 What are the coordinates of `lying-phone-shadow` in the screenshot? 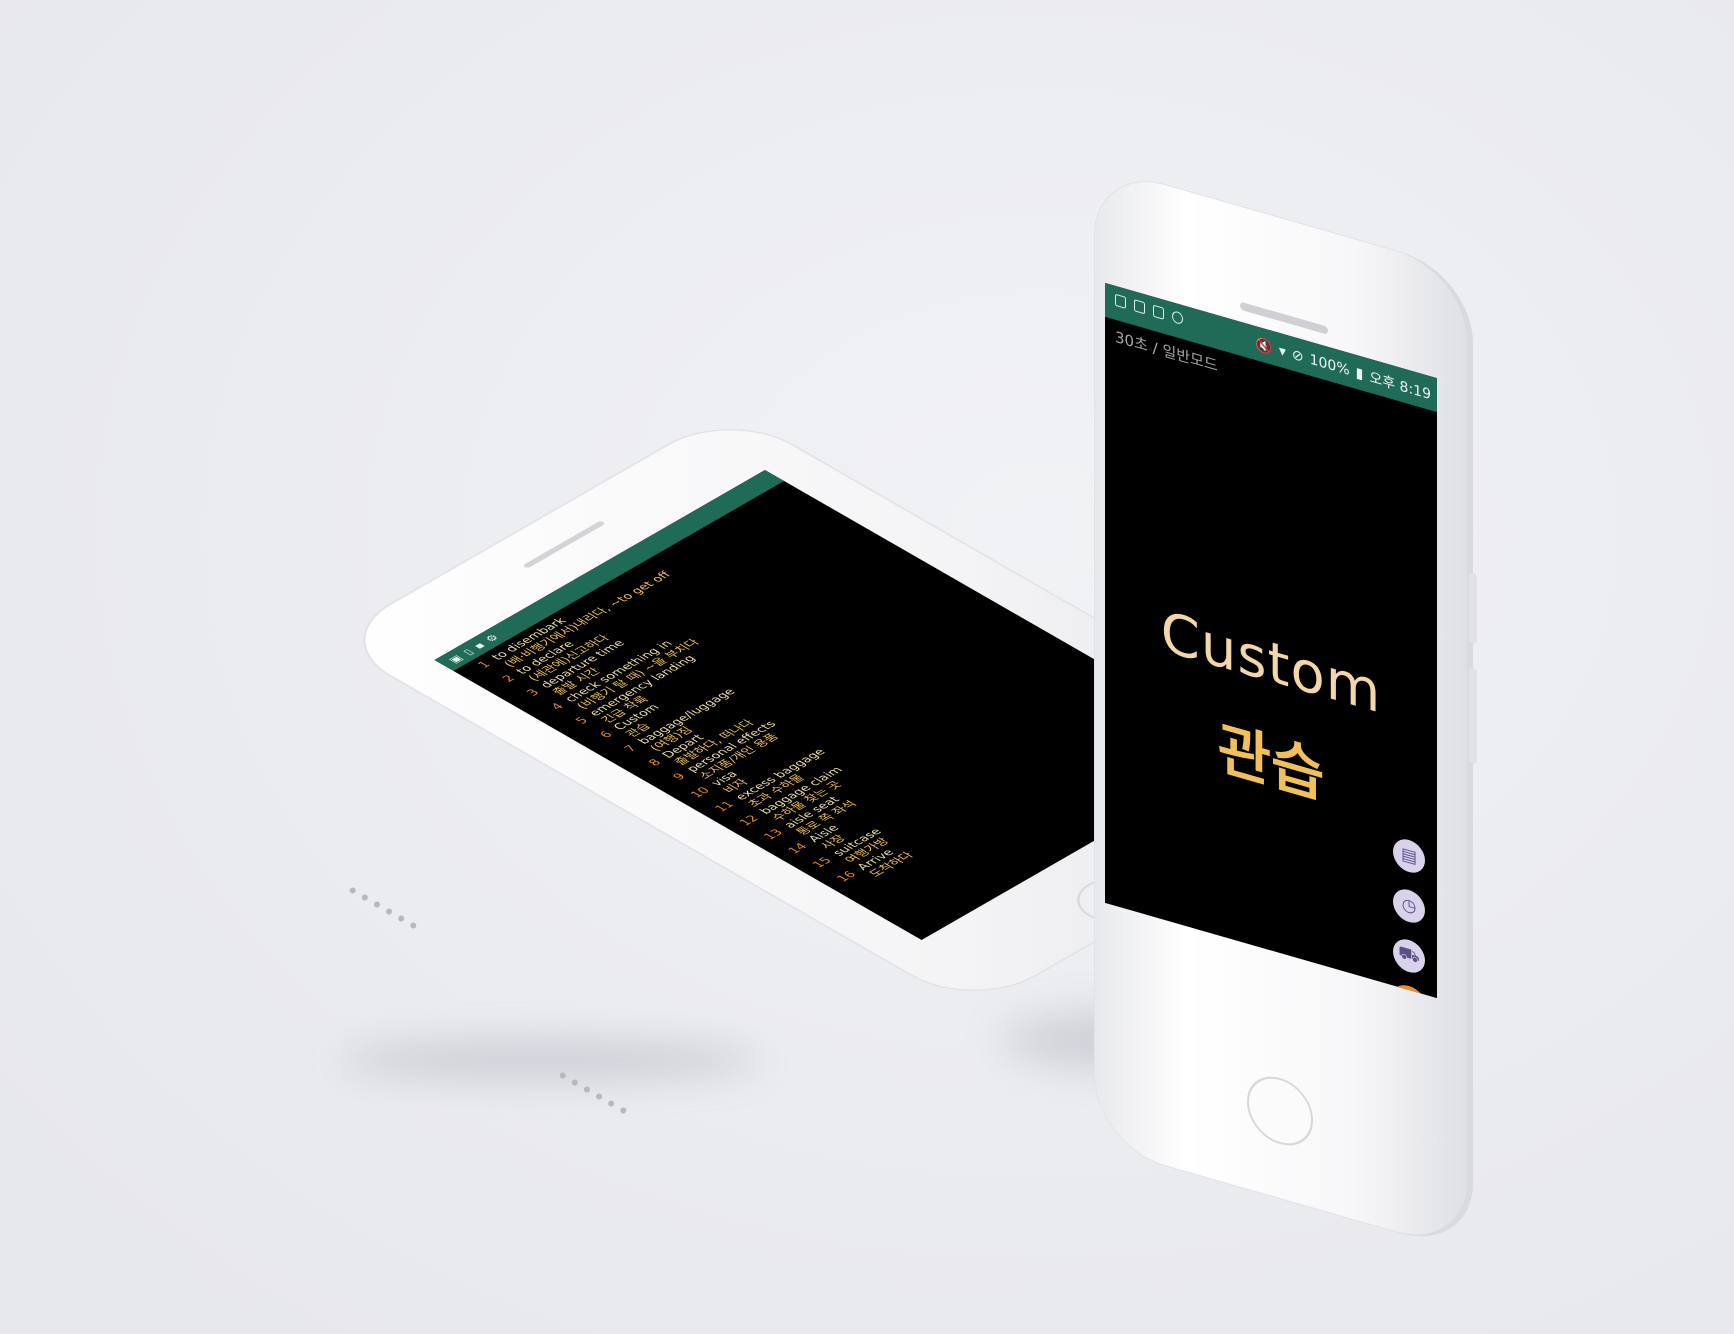 It's located at (550, 1060).